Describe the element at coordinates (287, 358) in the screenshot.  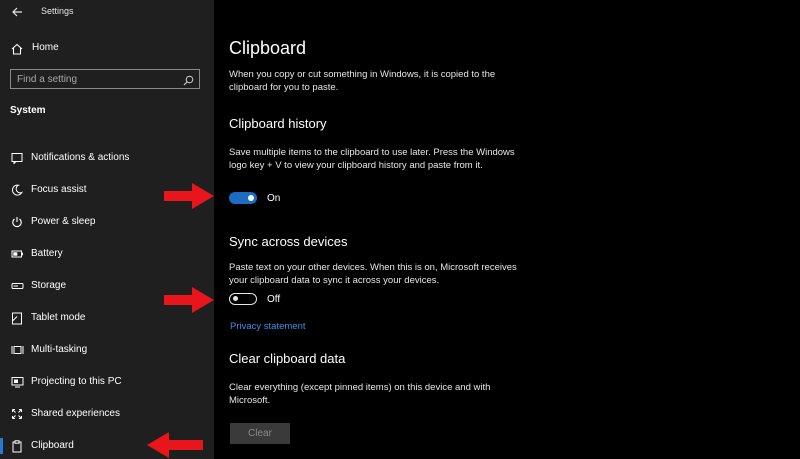
I see `clear-heading: Clear clipboard data` at that location.